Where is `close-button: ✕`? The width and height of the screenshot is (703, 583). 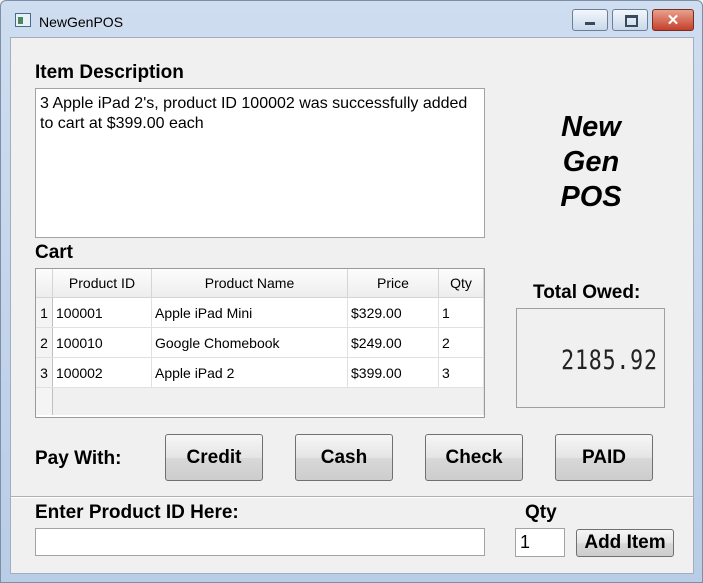 close-button: ✕ is located at coordinates (673, 20).